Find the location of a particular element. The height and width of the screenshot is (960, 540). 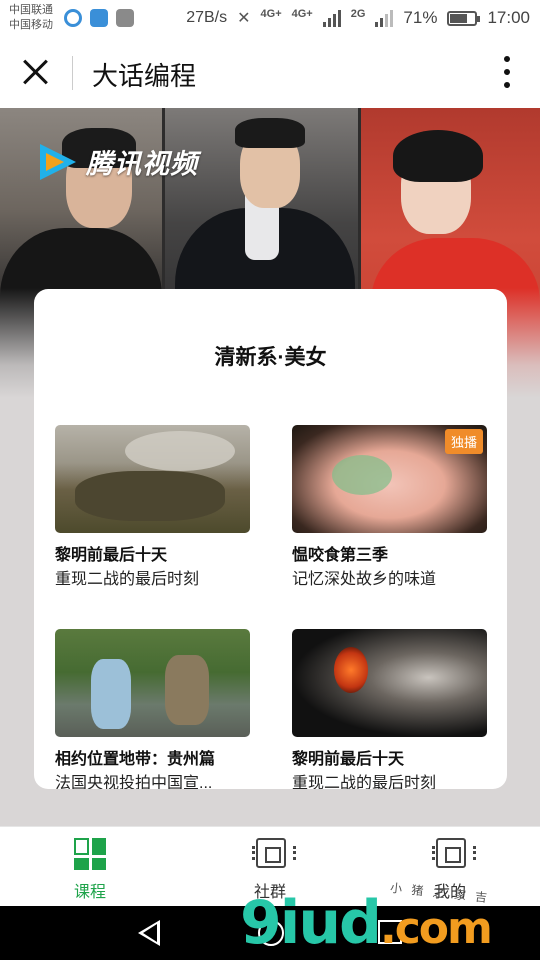

watermark-suffix: .com is located at coordinates (436, 928).